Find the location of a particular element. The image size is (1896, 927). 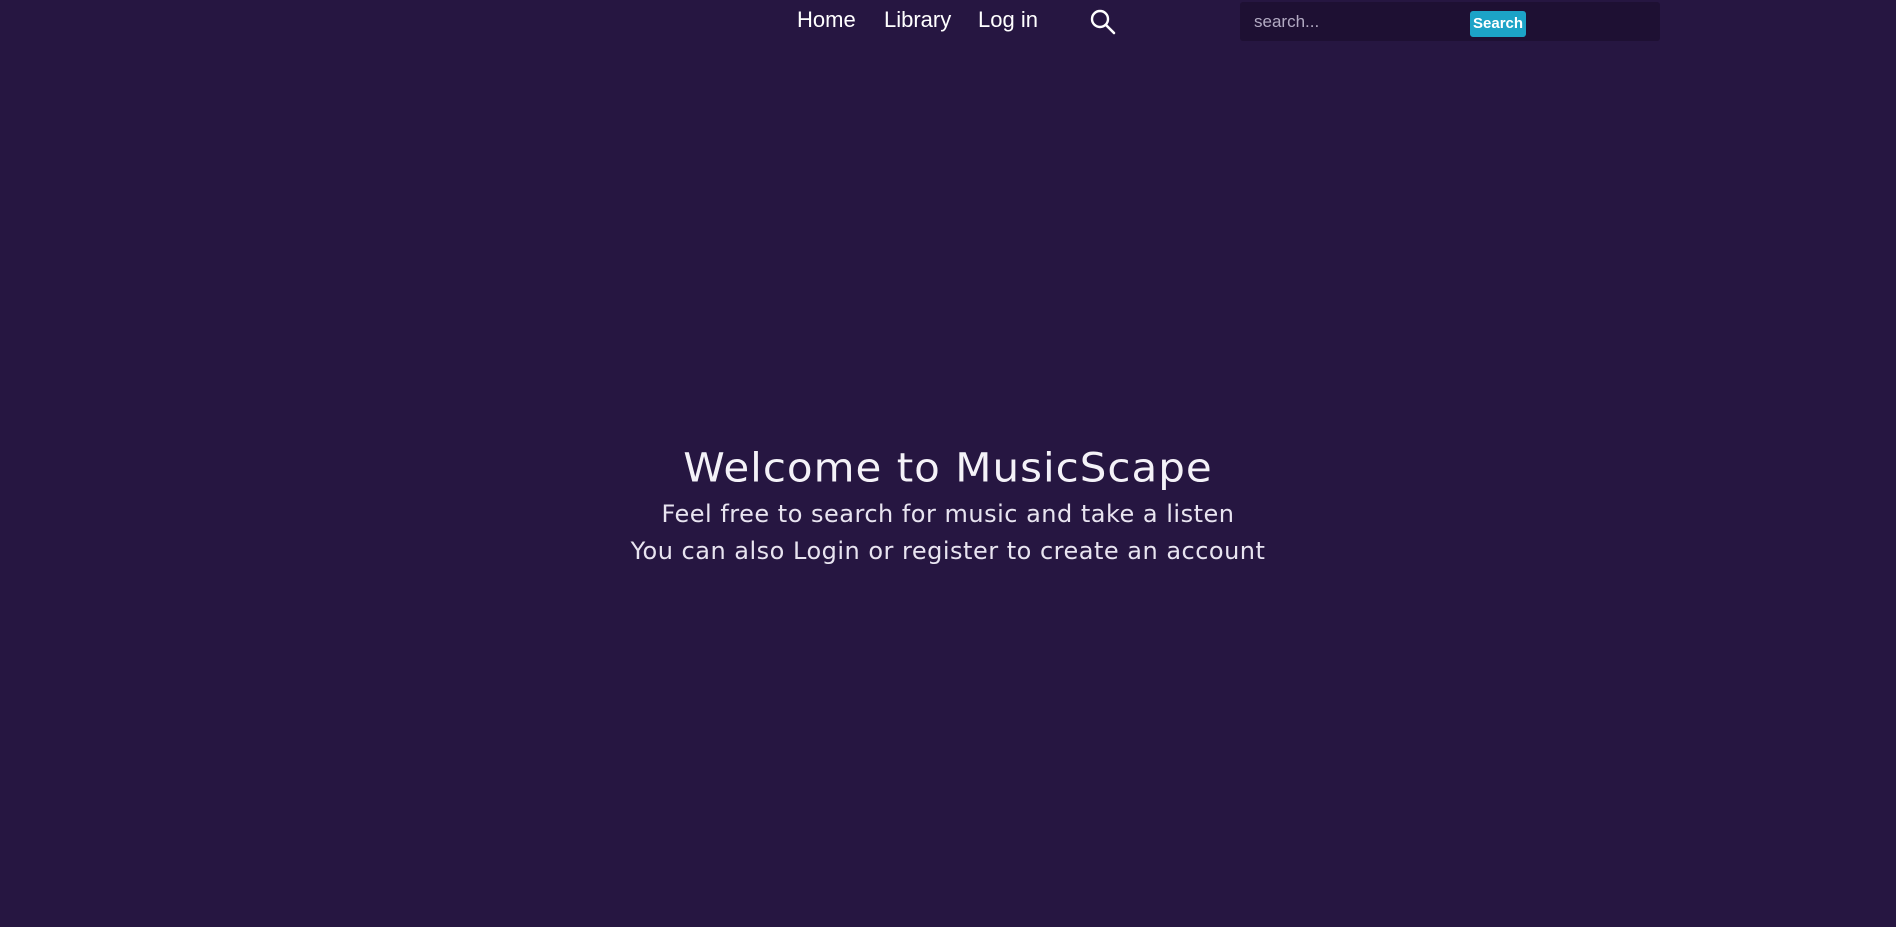

nav-library-link: Library is located at coordinates (917, 20).